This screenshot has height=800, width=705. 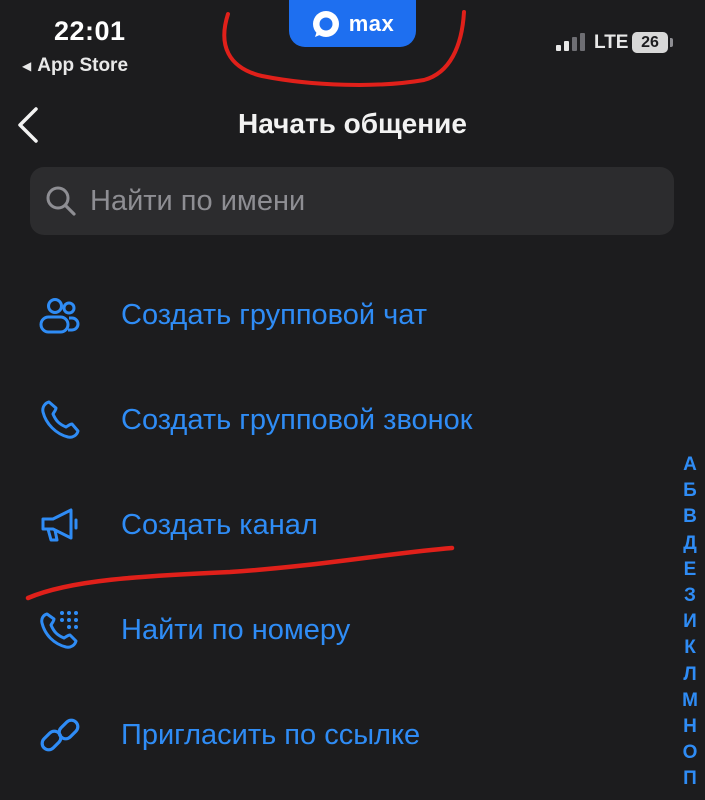 I want to click on alphabet-letter: И, so click(x=688, y=622).